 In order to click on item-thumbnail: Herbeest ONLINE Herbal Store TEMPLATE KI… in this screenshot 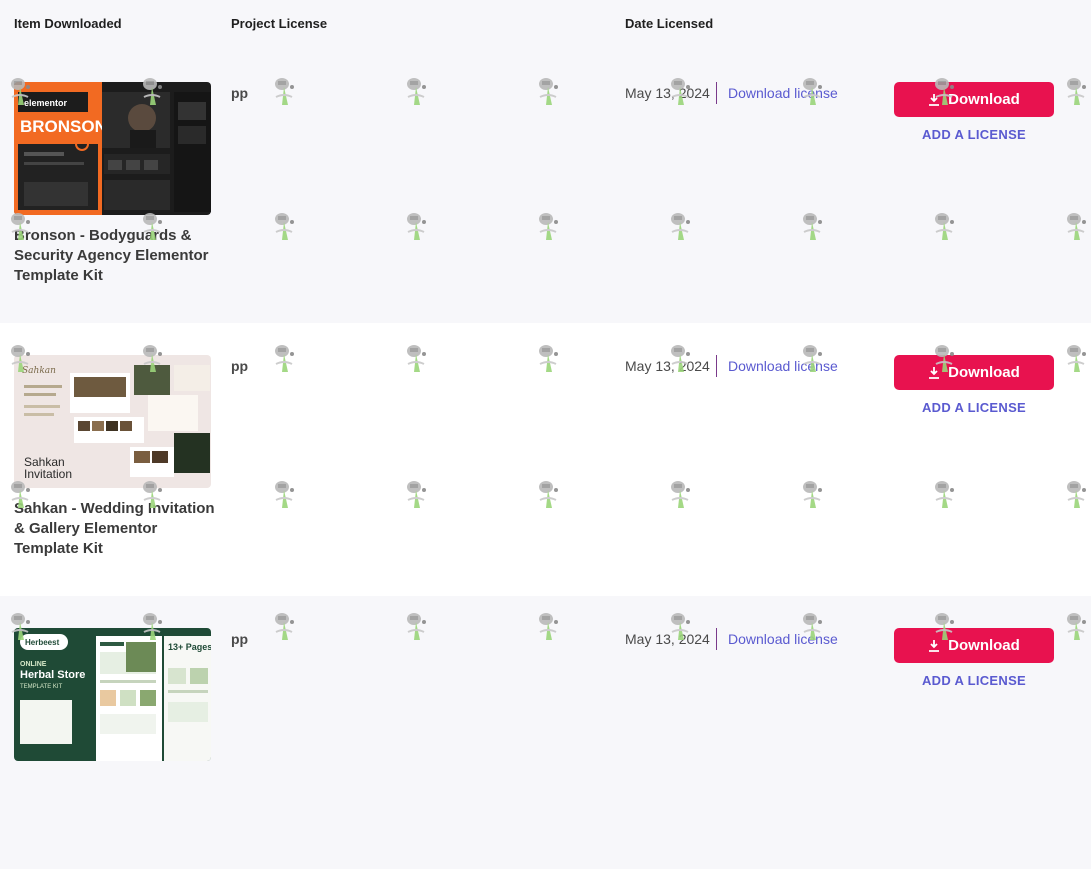, I will do `click(112, 694)`.